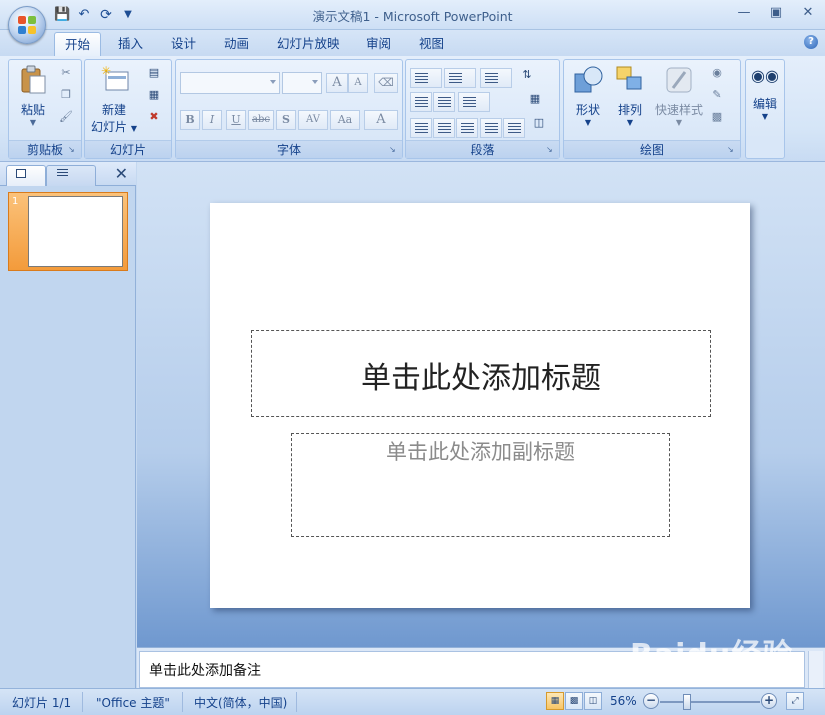  What do you see at coordinates (26, 175) in the screenshot?
I see `slides-tab` at bounding box center [26, 175].